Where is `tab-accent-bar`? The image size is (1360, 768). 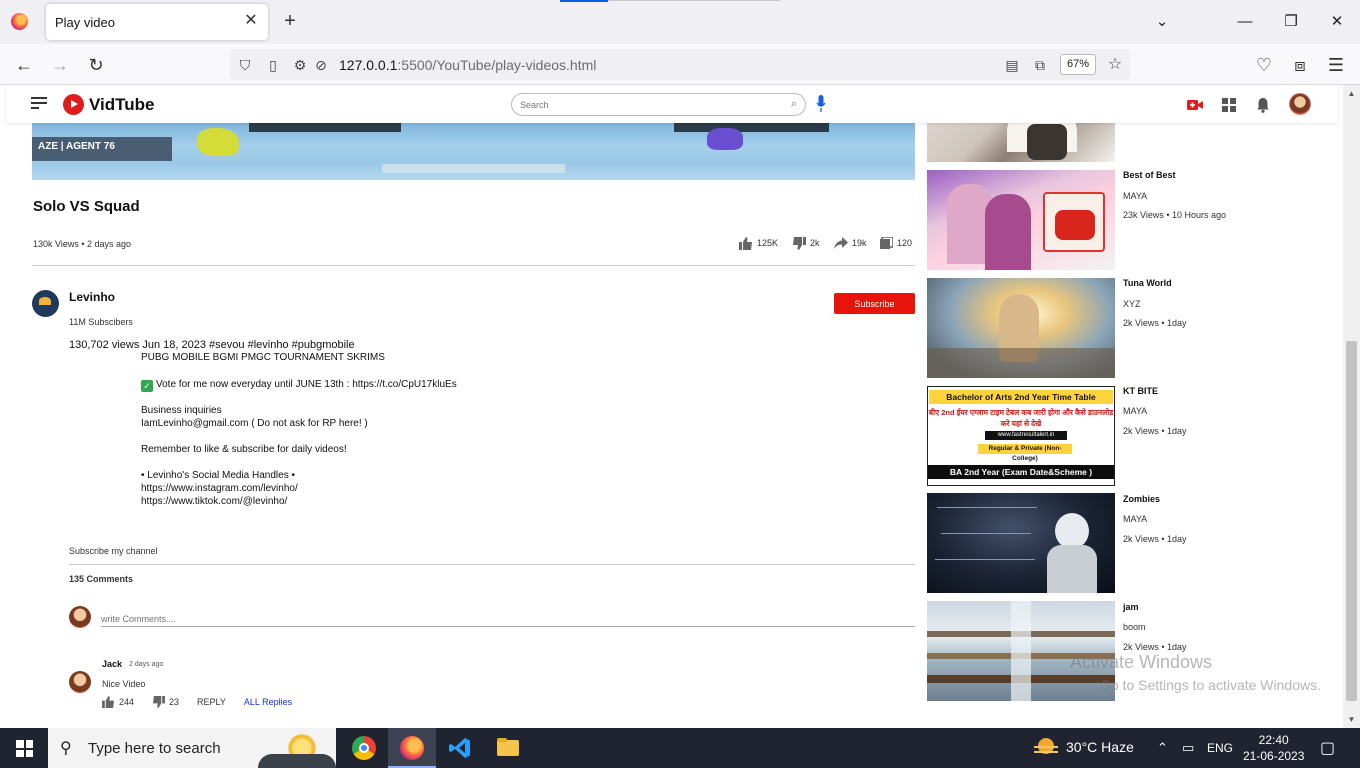
tab-accent-bar is located at coordinates (584, 1).